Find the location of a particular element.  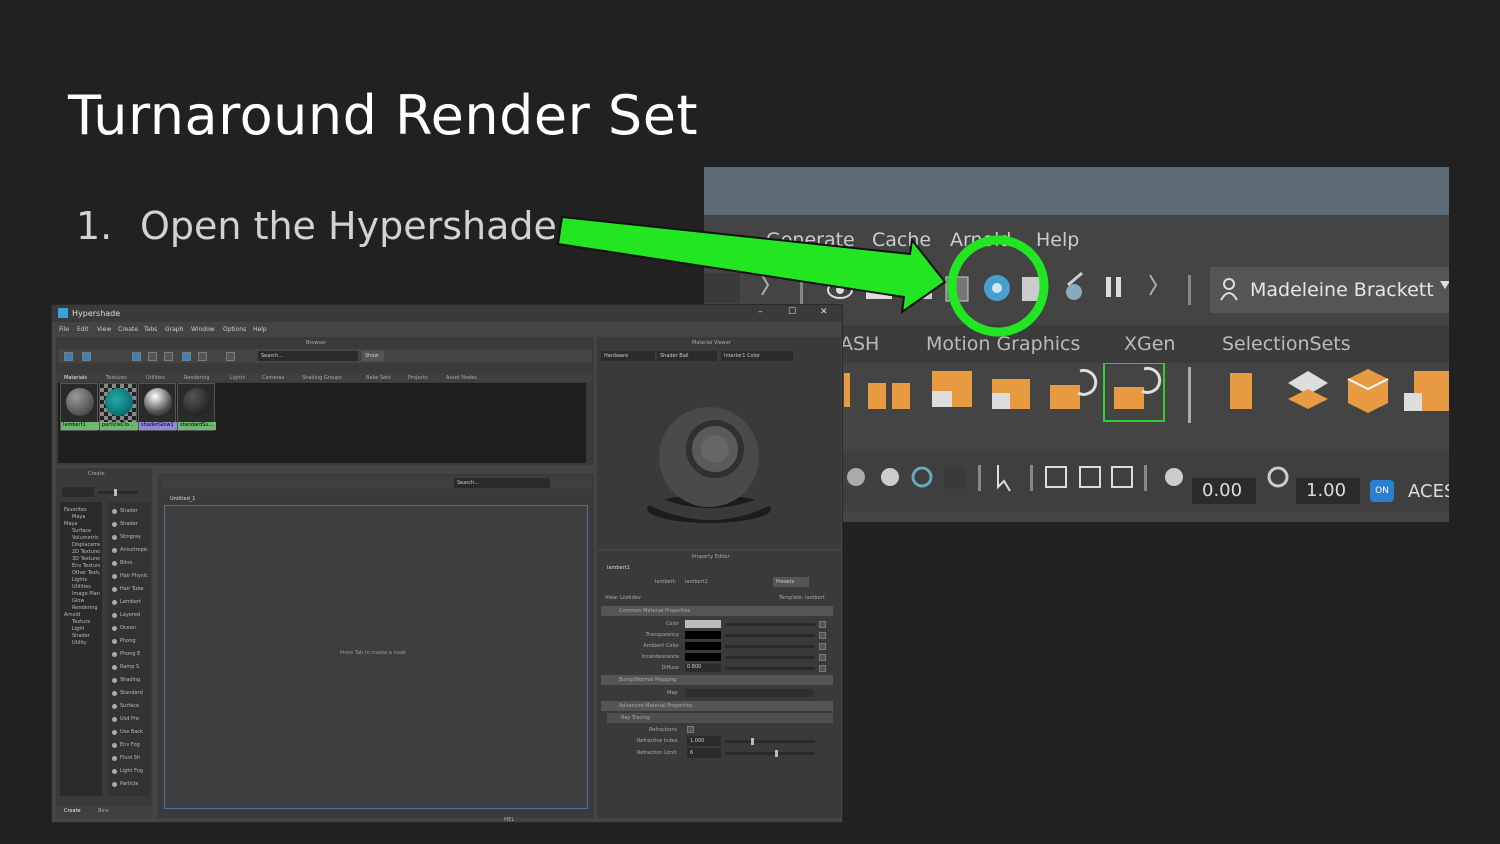

create-tree-item: Glow is located at coordinates (78, 601).